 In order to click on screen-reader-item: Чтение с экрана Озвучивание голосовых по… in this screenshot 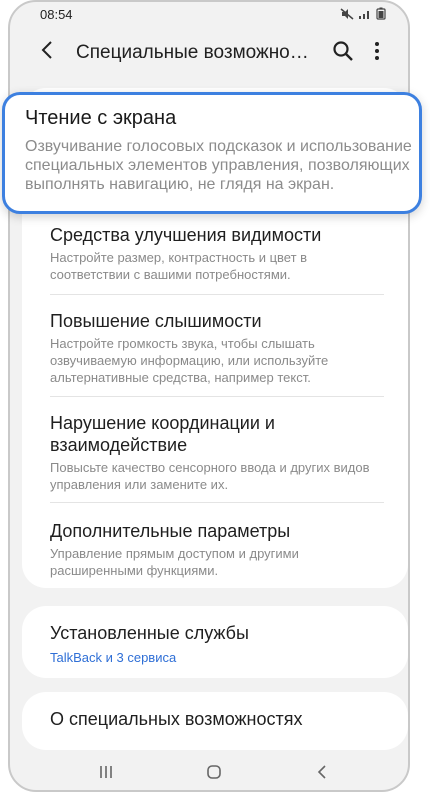, I will do `click(212, 153)`.